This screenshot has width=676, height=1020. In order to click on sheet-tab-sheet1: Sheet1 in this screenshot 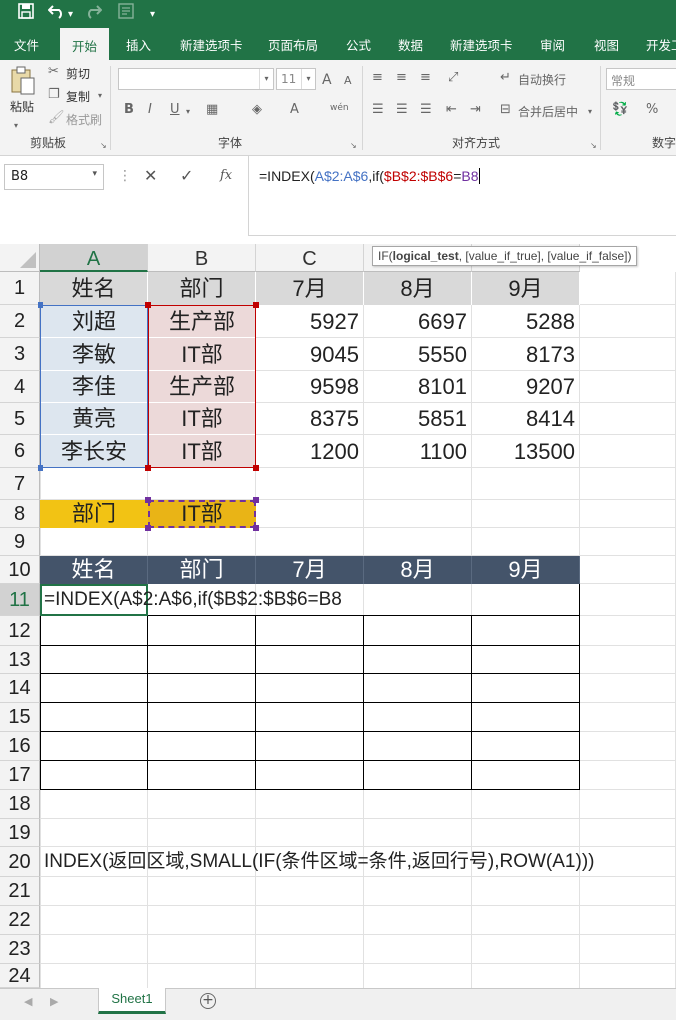, I will do `click(132, 1001)`.